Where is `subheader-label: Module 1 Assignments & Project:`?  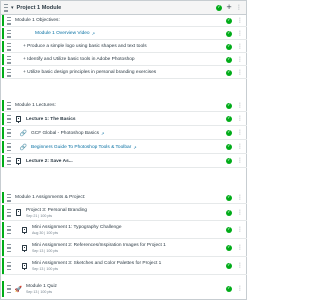 subheader-label: Module 1 Assignments & Project: is located at coordinates (50, 197).